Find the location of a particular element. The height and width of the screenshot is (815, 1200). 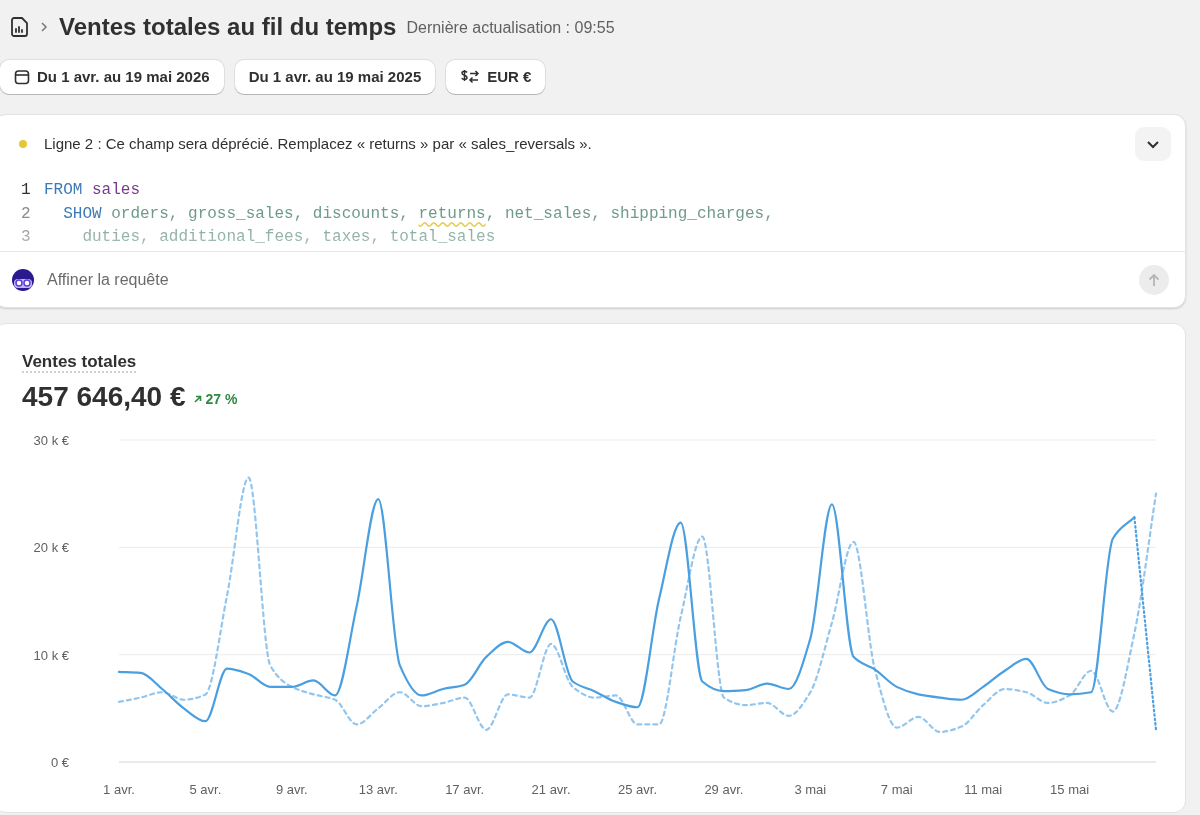

code-line: SHOW orders, gross_sales, discounts, returns, net_sales, shipping_charges, is located at coordinates (418, 214).